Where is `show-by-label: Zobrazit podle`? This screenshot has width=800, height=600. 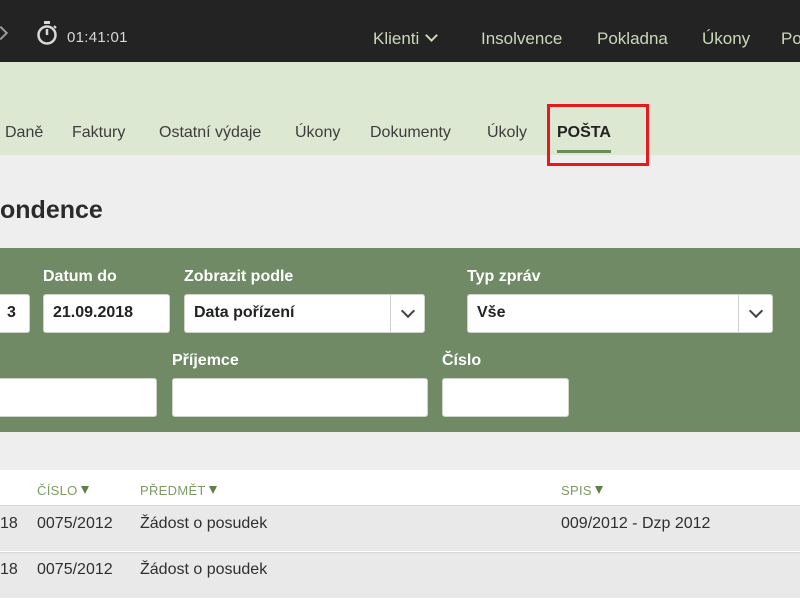 show-by-label: Zobrazit podle is located at coordinates (239, 276).